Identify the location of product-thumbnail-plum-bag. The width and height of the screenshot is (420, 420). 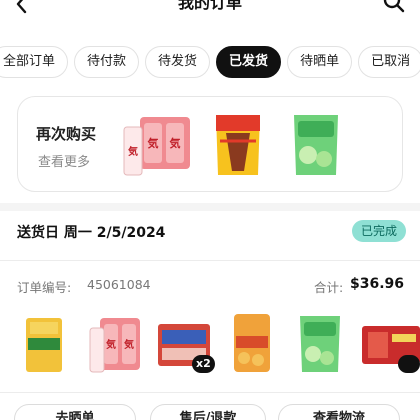
(316, 145).